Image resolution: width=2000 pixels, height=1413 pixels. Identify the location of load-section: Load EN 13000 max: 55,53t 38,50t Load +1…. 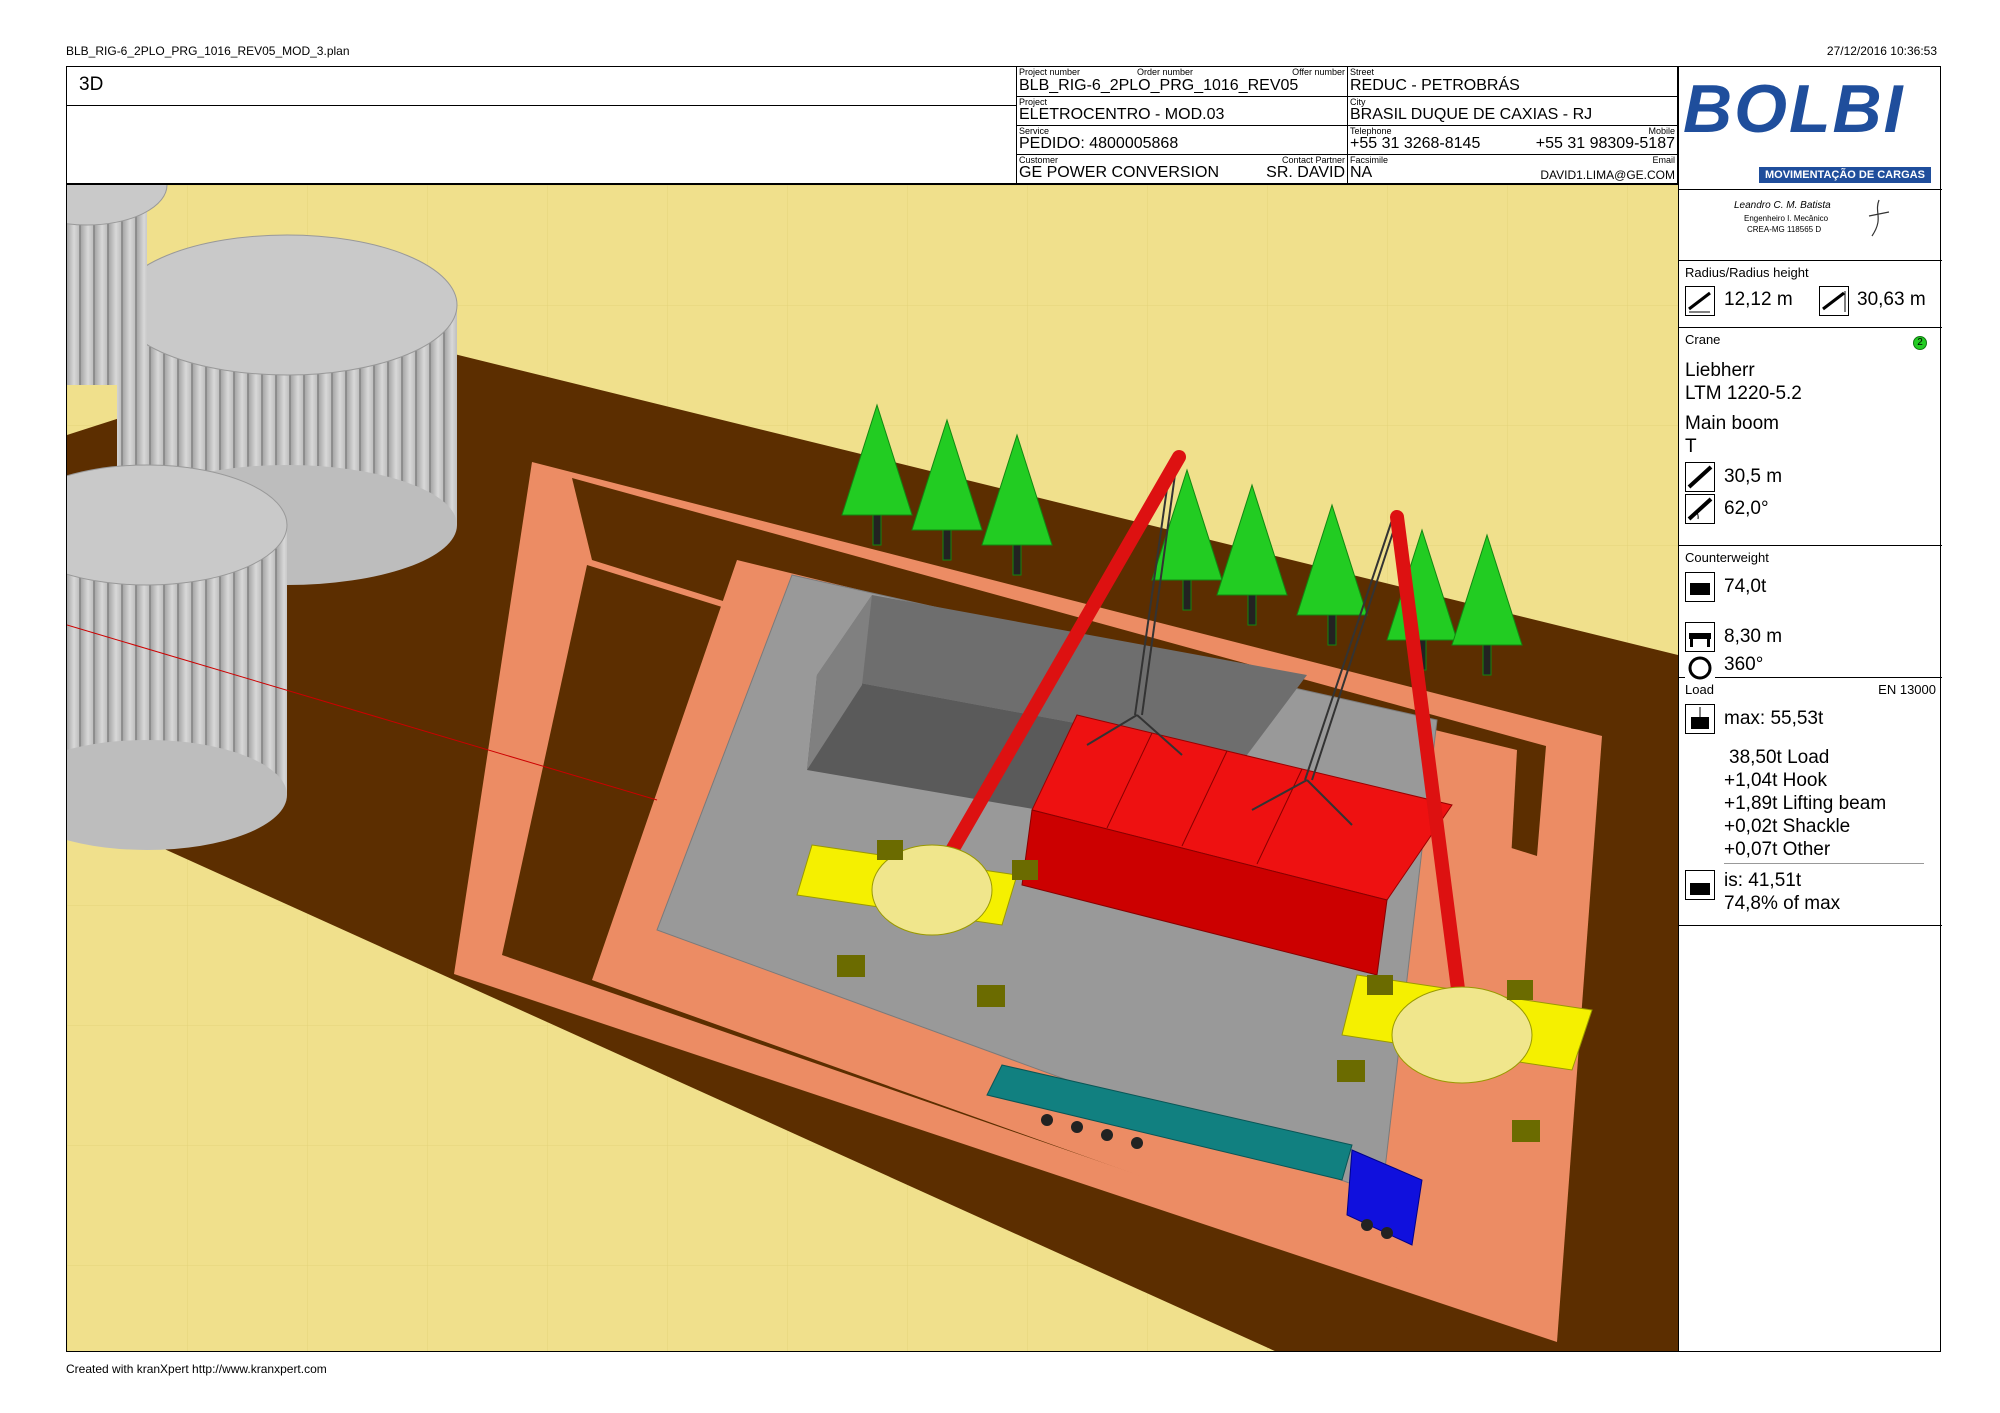
(1810, 802).